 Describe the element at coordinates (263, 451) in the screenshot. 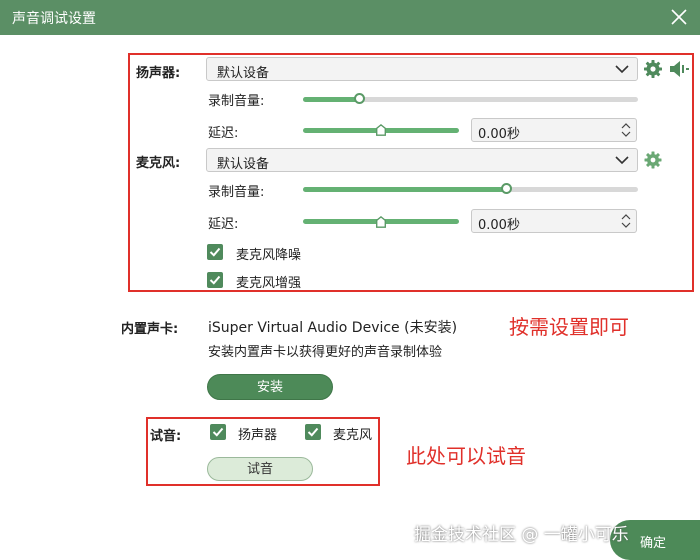

I see `test-highlight-box` at that location.